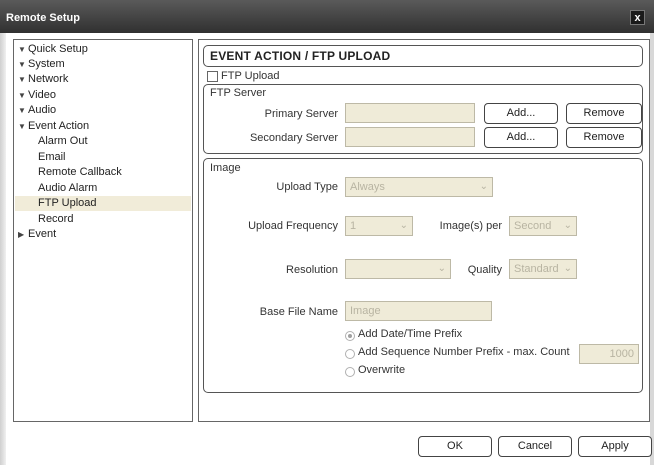  What do you see at coordinates (604, 137) in the screenshot?
I see `remove-secondary-server-button: Remove` at bounding box center [604, 137].